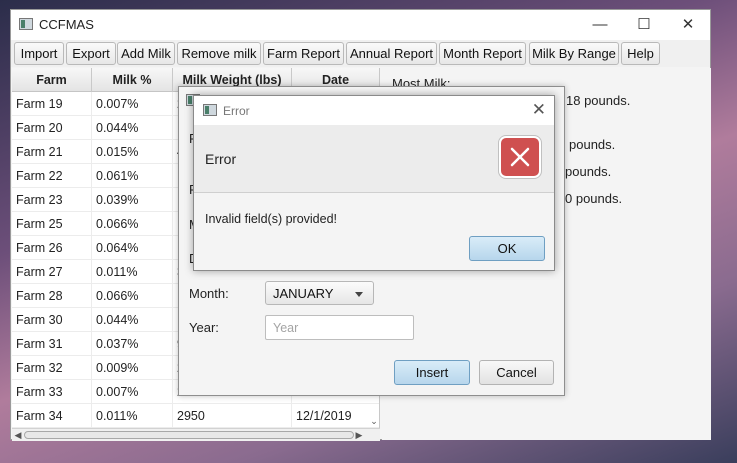 The height and width of the screenshot is (463, 737). I want to click on milk-weight-cell: 2950, so click(232, 416).